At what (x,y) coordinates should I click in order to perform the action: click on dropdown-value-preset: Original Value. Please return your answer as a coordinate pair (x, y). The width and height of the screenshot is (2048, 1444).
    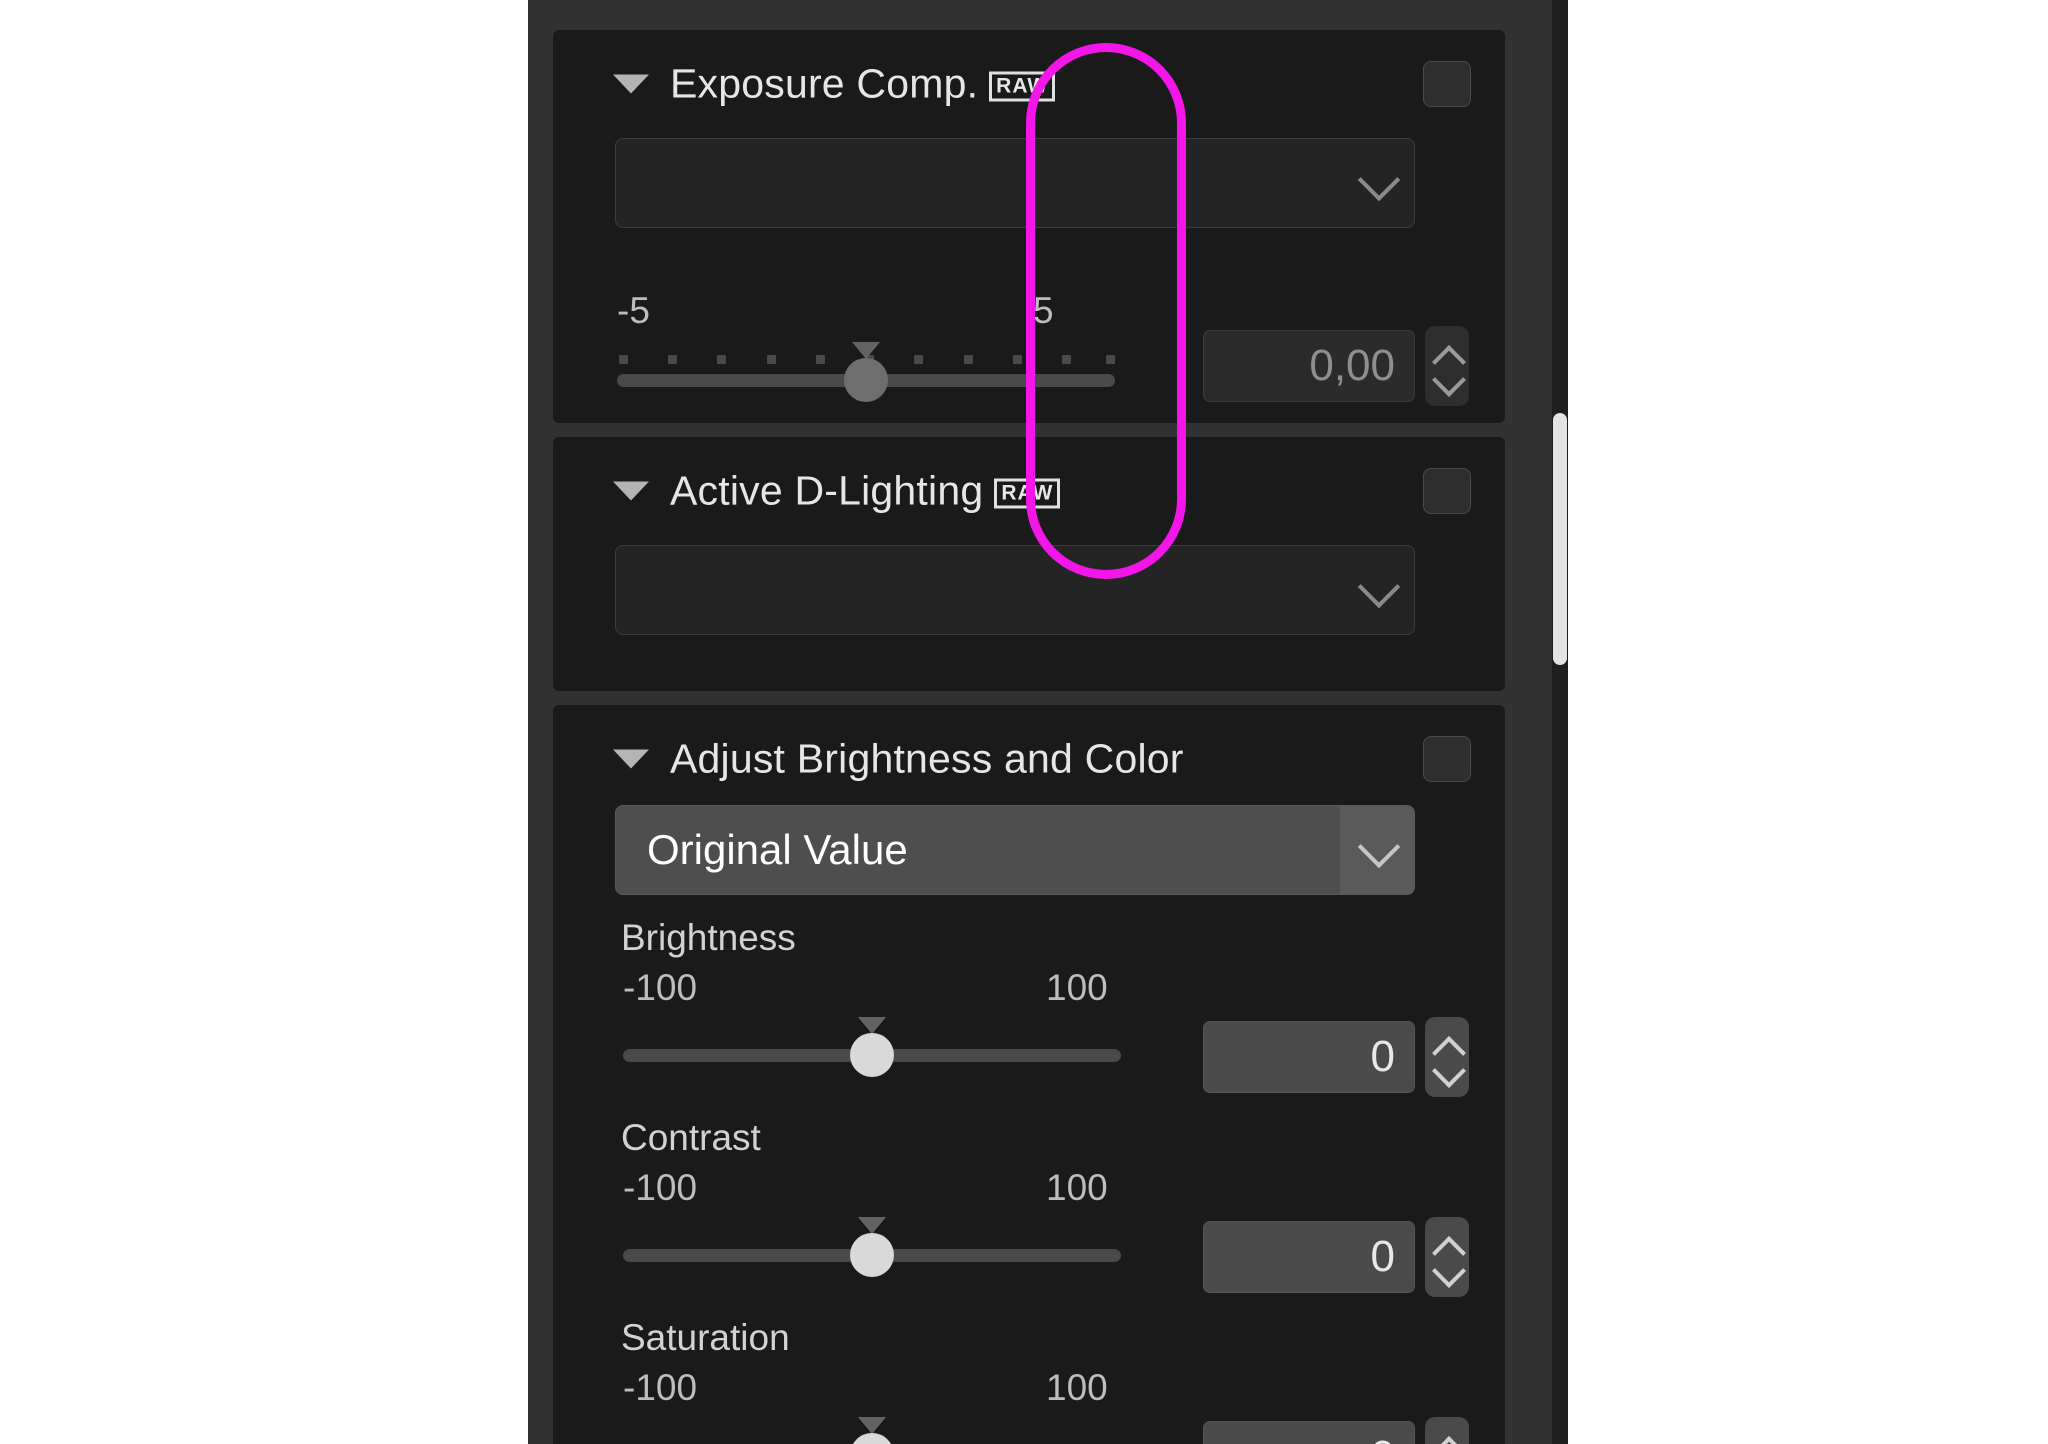
    Looking at the image, I should click on (777, 849).